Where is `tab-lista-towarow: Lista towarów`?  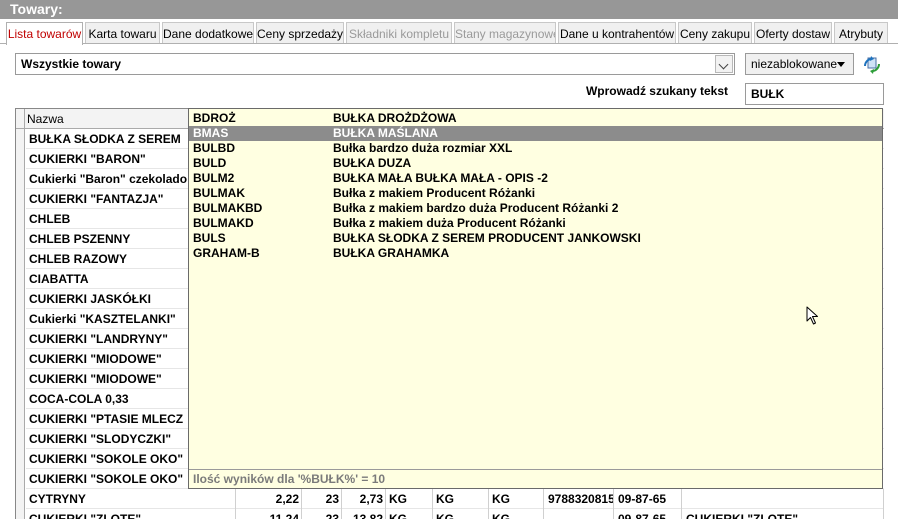
tab-lista-towarow: Lista towarów is located at coordinates (44, 33).